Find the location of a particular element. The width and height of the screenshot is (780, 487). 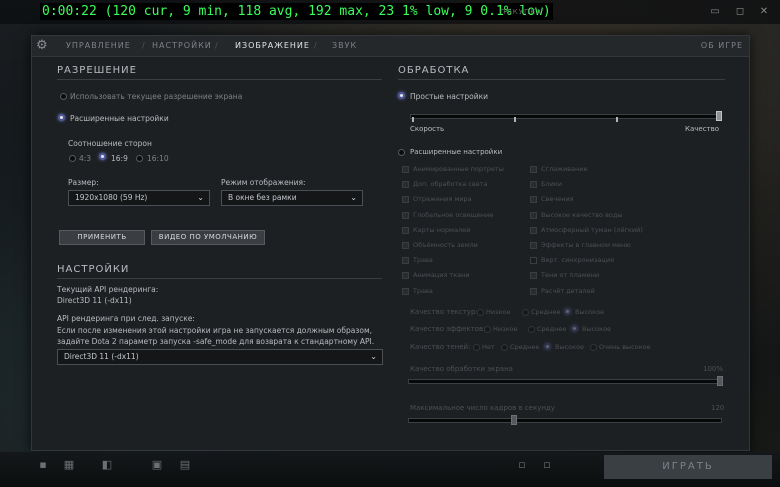

processing-checkbox-label: Отражения мира is located at coordinates (442, 199).